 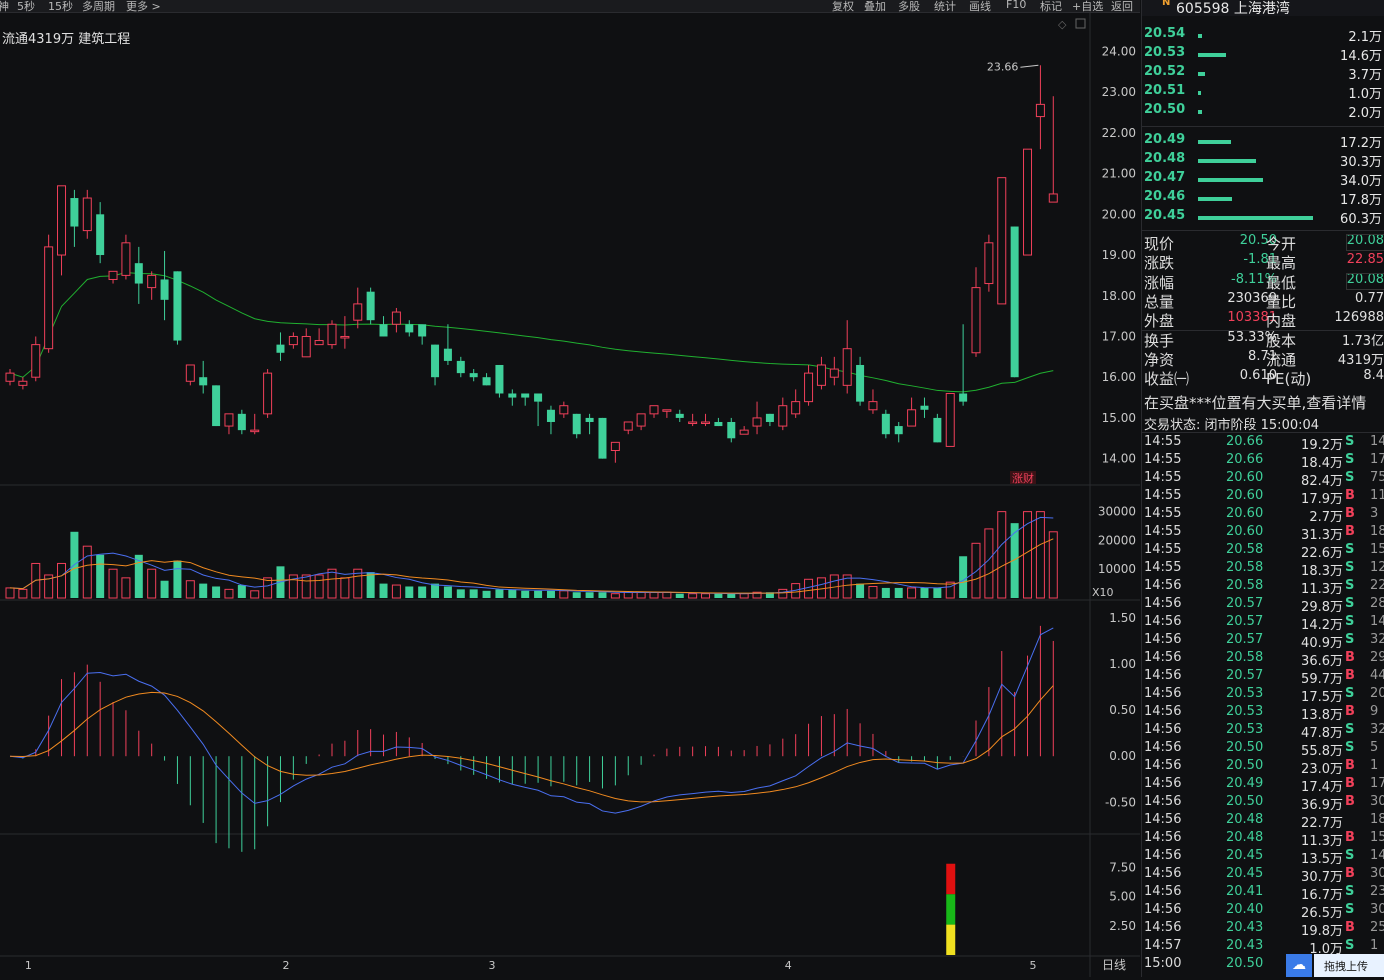 I want to click on toolbar-action-5: F10, so click(x=1016, y=5).